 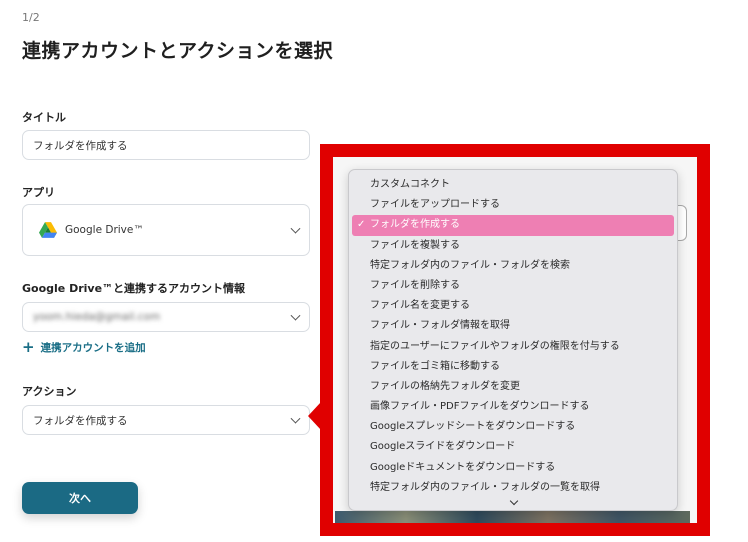 What do you see at coordinates (48, 230) in the screenshot?
I see `google-drive-icon` at bounding box center [48, 230].